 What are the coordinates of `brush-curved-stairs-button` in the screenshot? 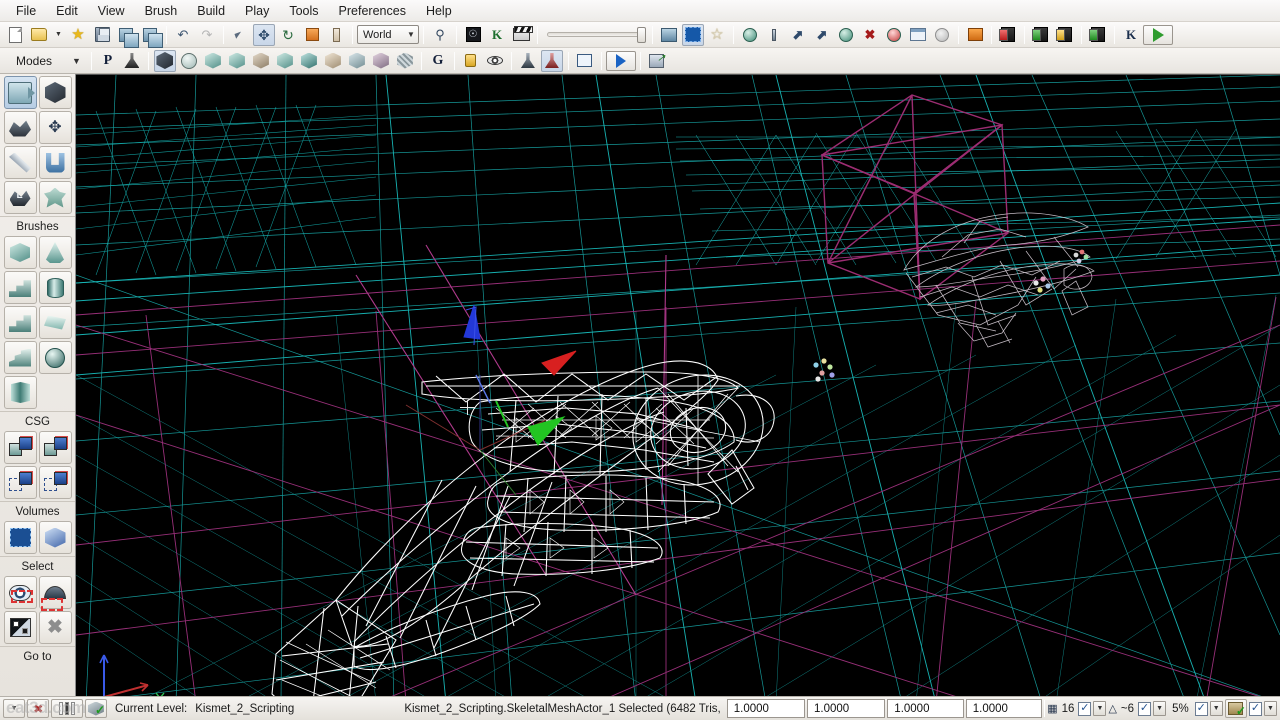 It's located at (20, 322).